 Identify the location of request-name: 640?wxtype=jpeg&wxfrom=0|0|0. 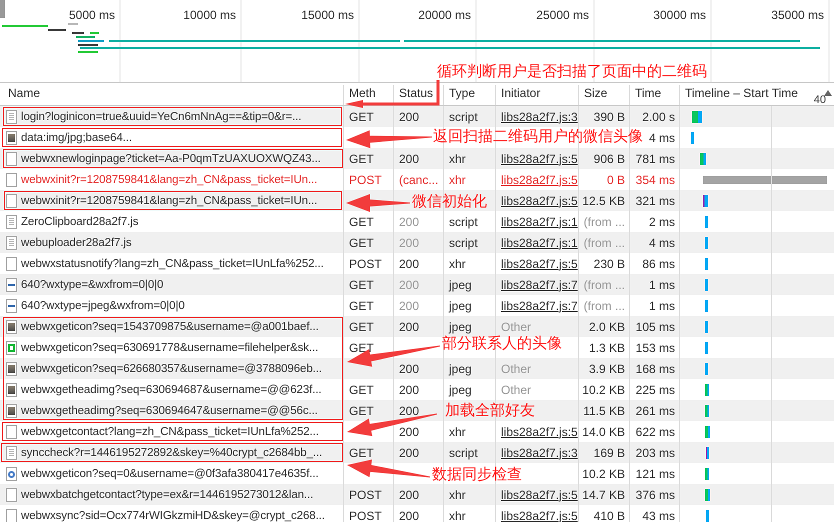
(103, 306).